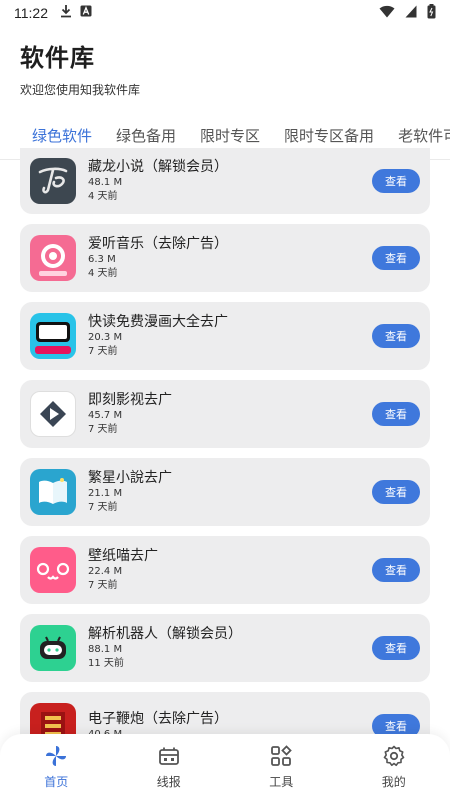  I want to click on app-size: 45.7 M, so click(105, 415).